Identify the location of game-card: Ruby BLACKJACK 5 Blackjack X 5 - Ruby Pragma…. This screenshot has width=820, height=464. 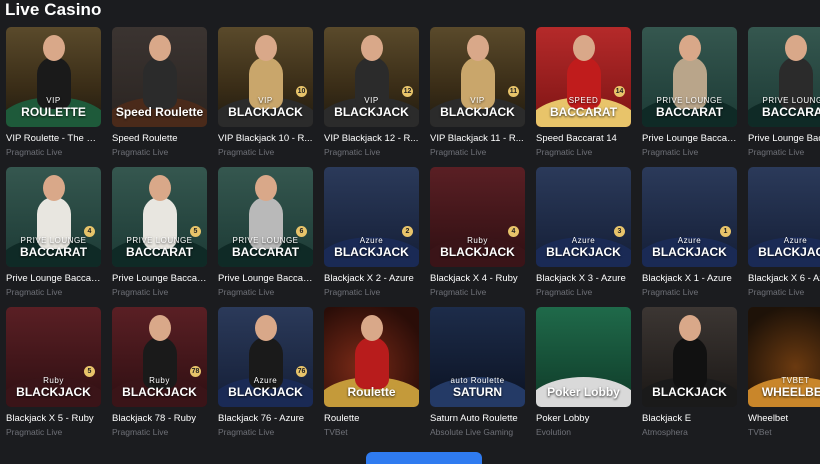
(53, 377).